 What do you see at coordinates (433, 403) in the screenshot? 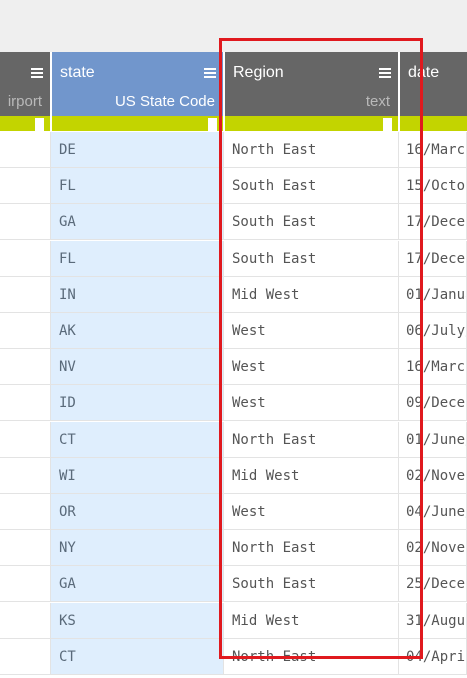
I see `cell-date: 09/Decen` at bounding box center [433, 403].